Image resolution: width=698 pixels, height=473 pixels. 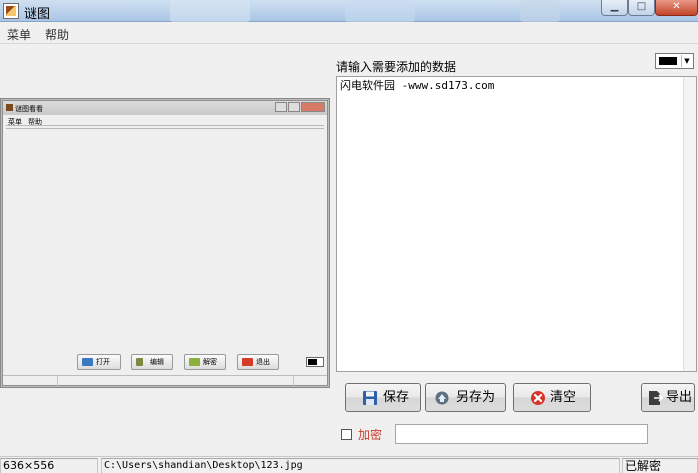 I want to click on clear-button-label: 清空, so click(x=563, y=397).